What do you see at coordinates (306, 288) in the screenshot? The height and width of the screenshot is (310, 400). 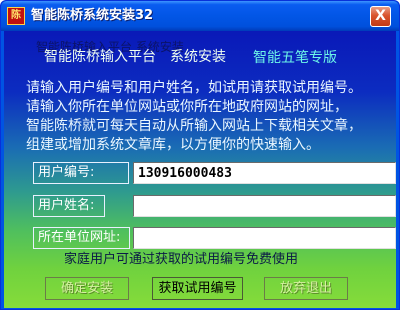 I see `exit-button: 放弃退出` at bounding box center [306, 288].